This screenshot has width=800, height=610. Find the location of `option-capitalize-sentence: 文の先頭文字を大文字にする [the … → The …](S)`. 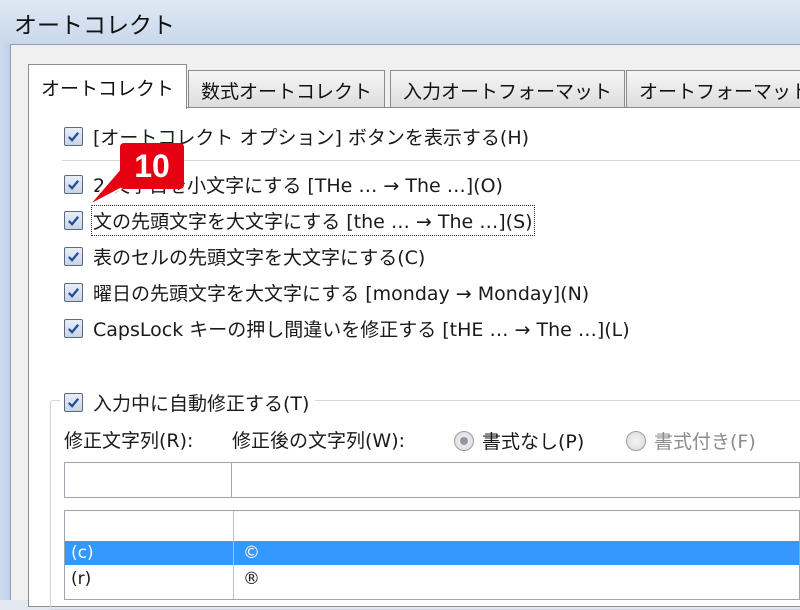

option-capitalize-sentence: 文の先頭文字を大文字にする [the … → The …](S) is located at coordinates (299, 220).